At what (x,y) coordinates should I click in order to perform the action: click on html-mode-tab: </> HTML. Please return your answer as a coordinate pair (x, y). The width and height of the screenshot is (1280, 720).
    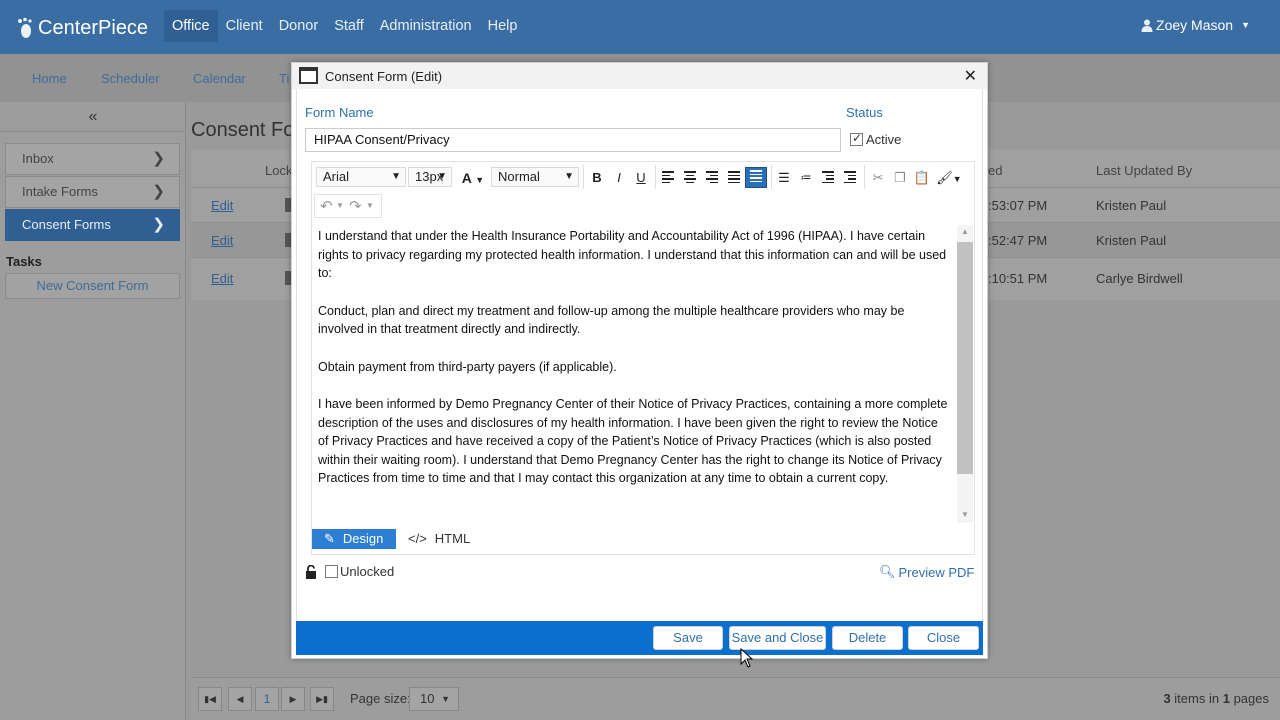
    Looking at the image, I should click on (439, 539).